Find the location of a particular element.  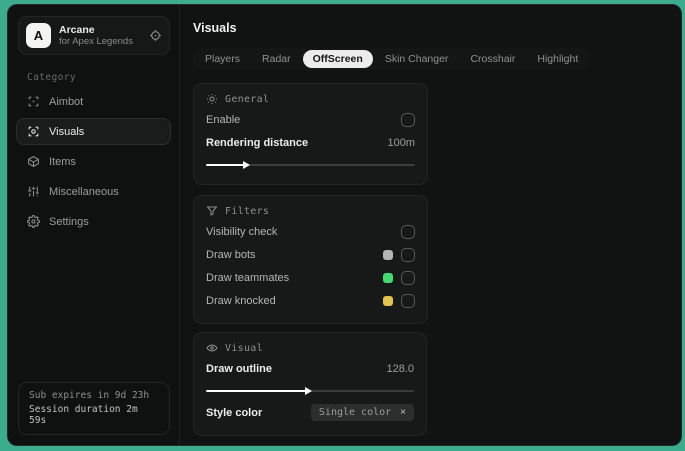

target-settings-icon is located at coordinates (155, 35).